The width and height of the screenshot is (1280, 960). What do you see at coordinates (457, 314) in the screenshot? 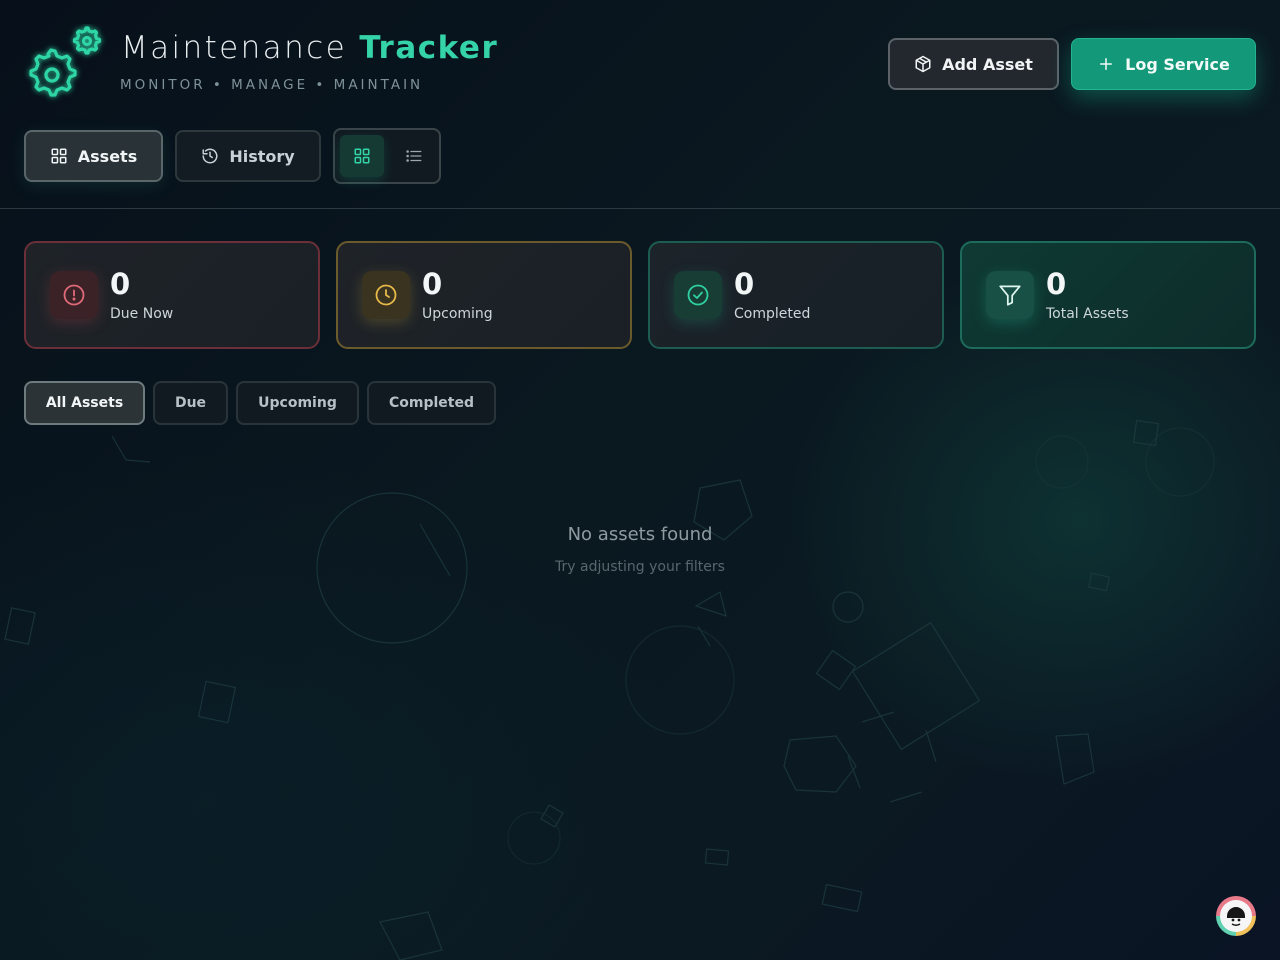
I see `stat-label: Upcoming` at bounding box center [457, 314].